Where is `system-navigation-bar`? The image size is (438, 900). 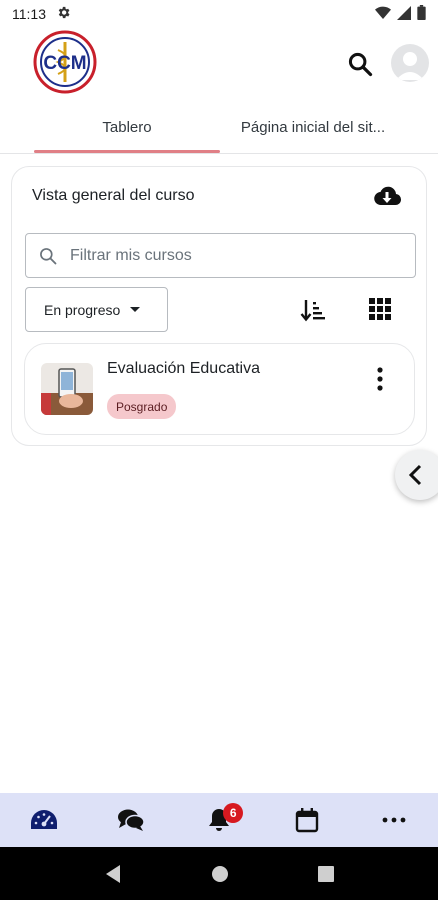 system-navigation-bar is located at coordinates (219, 873).